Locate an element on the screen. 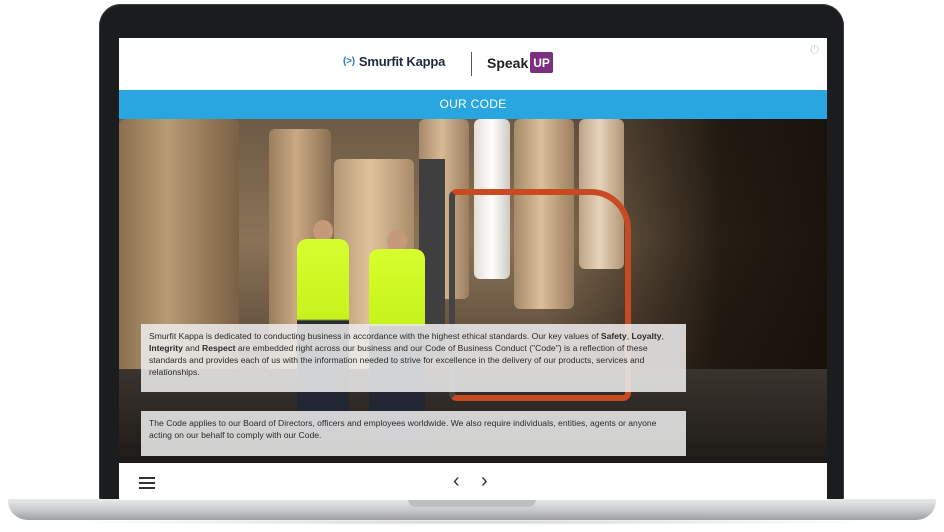 Image resolution: width=944 pixels, height=532 pixels. brand-name: Smurfit Kappa is located at coordinates (402, 61).